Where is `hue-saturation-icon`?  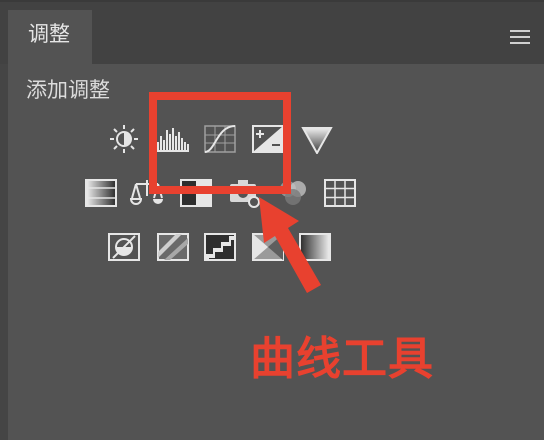 hue-saturation-icon is located at coordinates (101, 193).